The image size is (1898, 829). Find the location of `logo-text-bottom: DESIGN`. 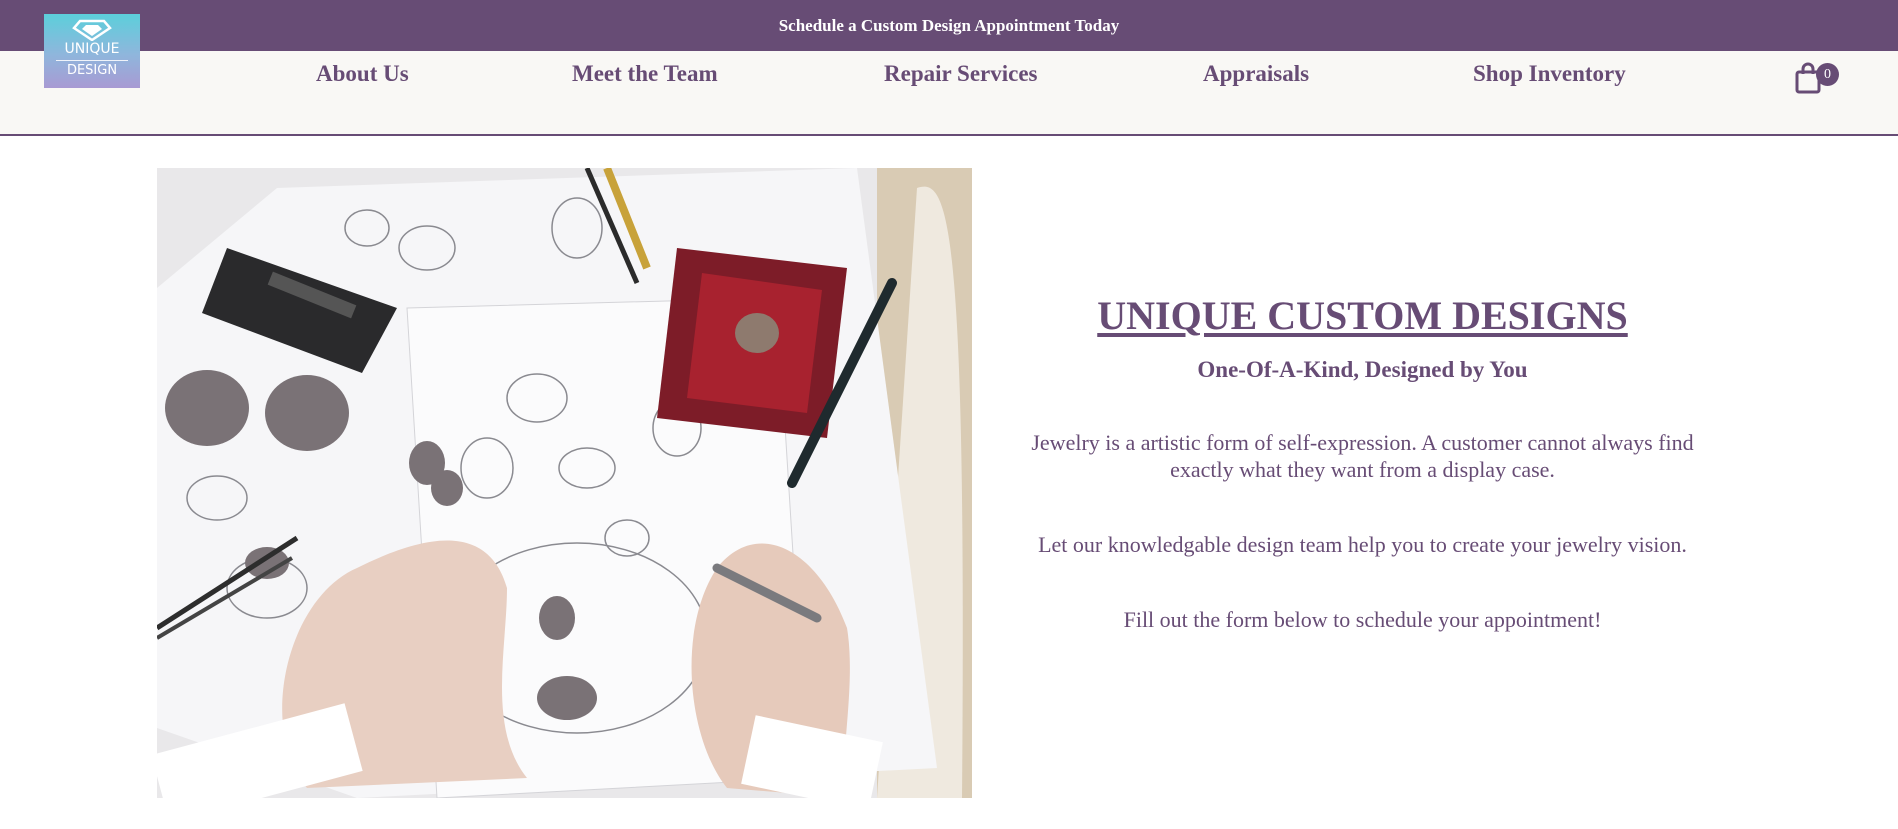

logo-text-bottom: DESIGN is located at coordinates (92, 70).